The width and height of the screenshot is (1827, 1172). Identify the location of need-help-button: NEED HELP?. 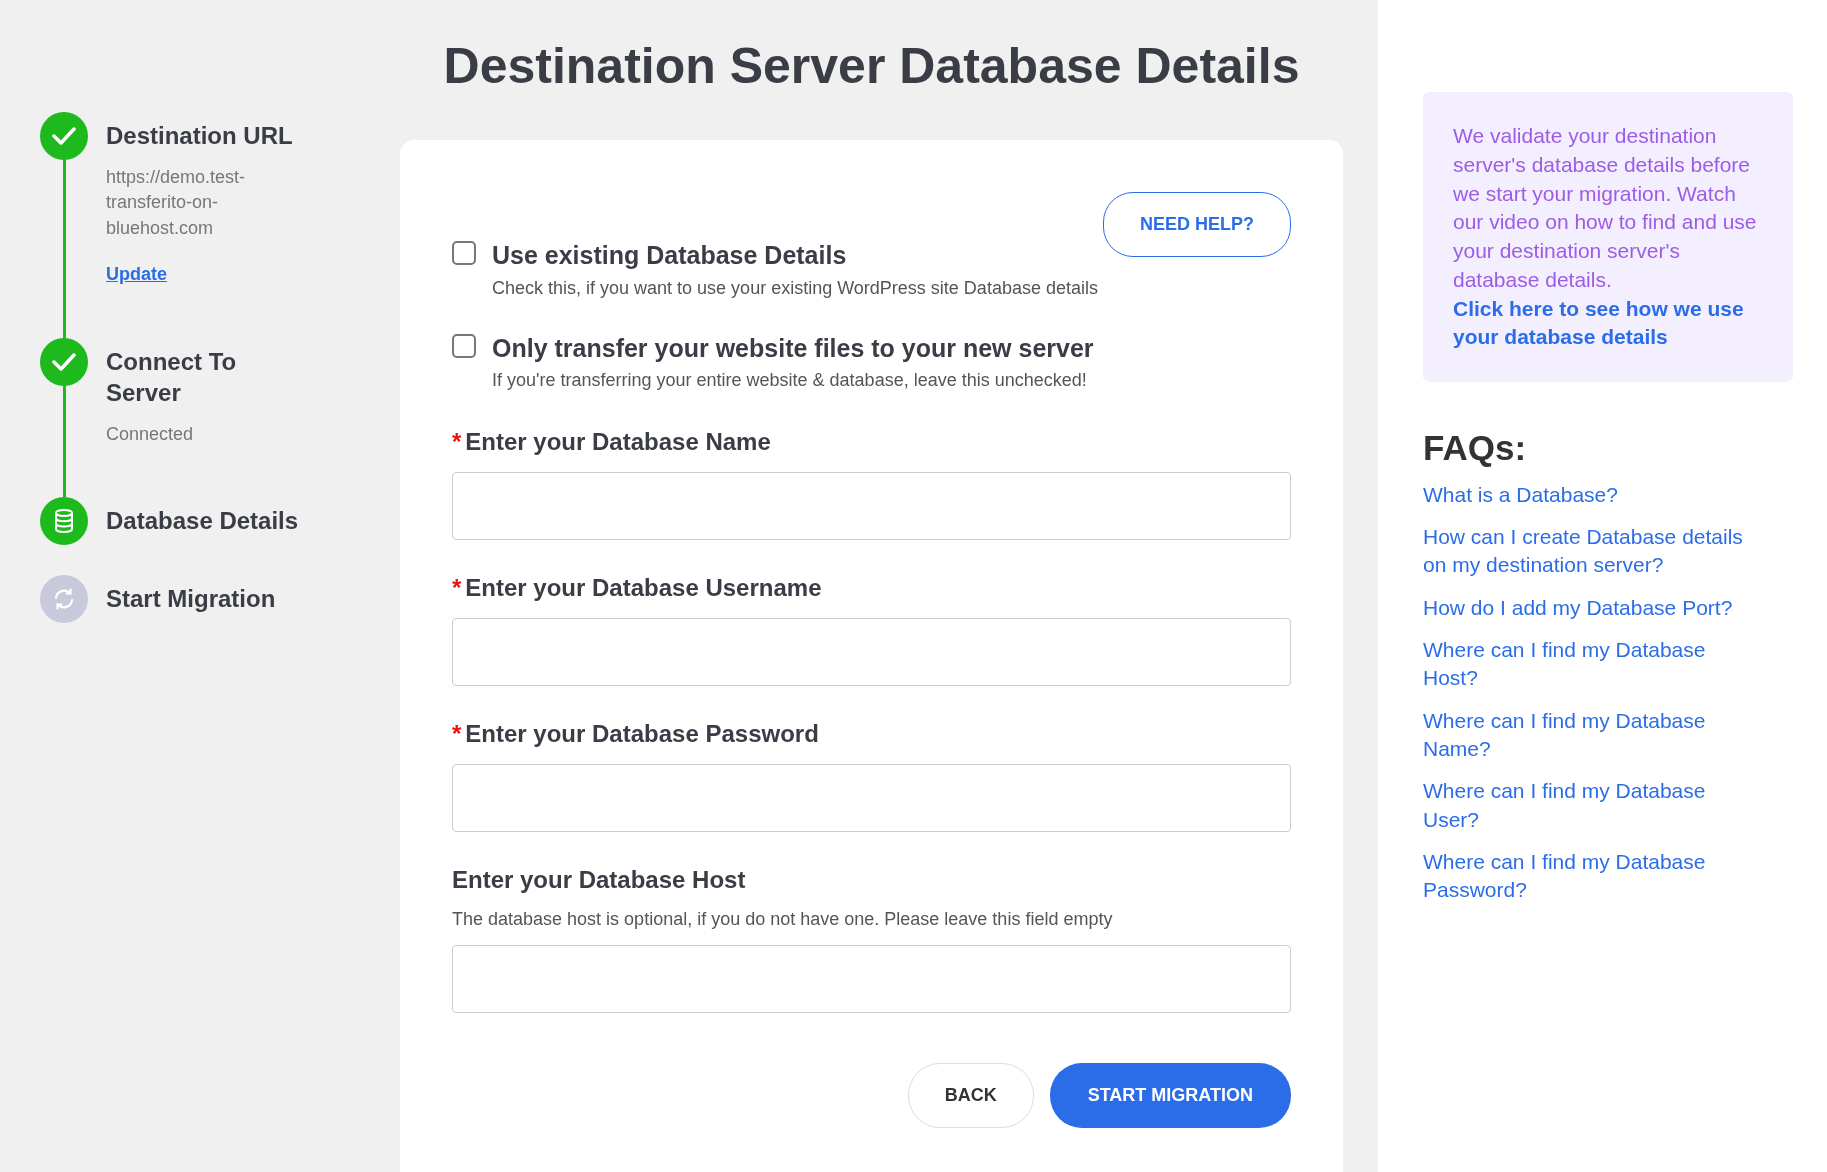
(1197, 224).